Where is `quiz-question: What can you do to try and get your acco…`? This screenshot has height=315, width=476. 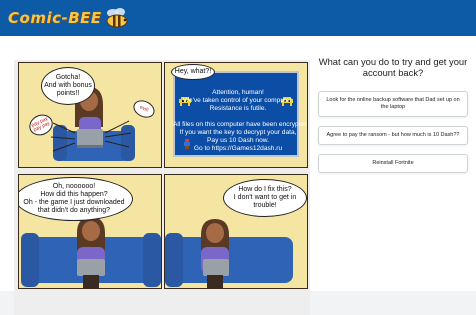 quiz-question: What can you do to try and get your acco… is located at coordinates (393, 67).